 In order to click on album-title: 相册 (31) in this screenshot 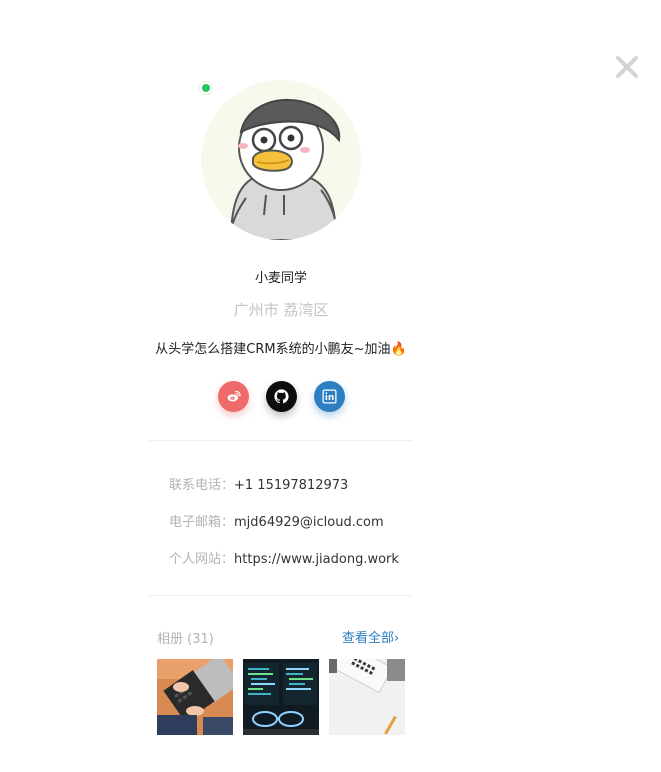, I will do `click(185, 639)`.